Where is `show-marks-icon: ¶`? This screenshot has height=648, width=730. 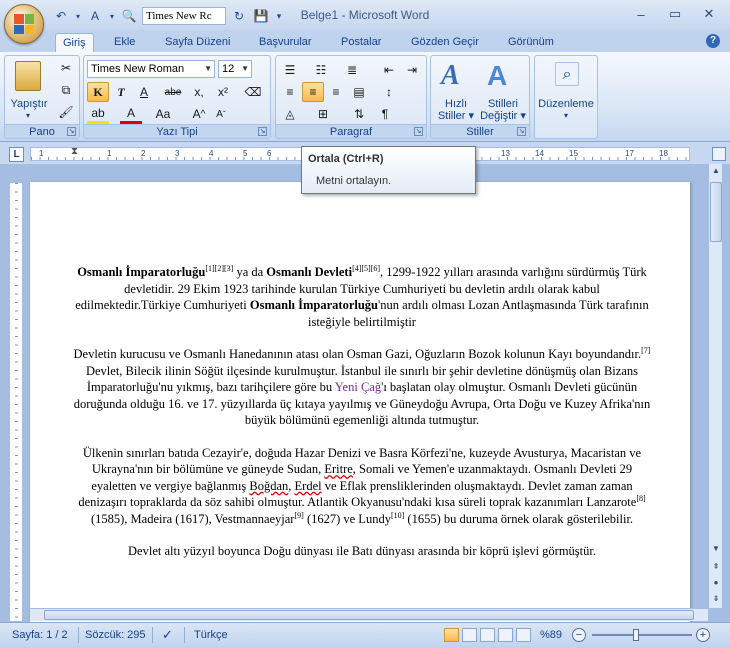 show-marks-icon: ¶ is located at coordinates (385, 114).